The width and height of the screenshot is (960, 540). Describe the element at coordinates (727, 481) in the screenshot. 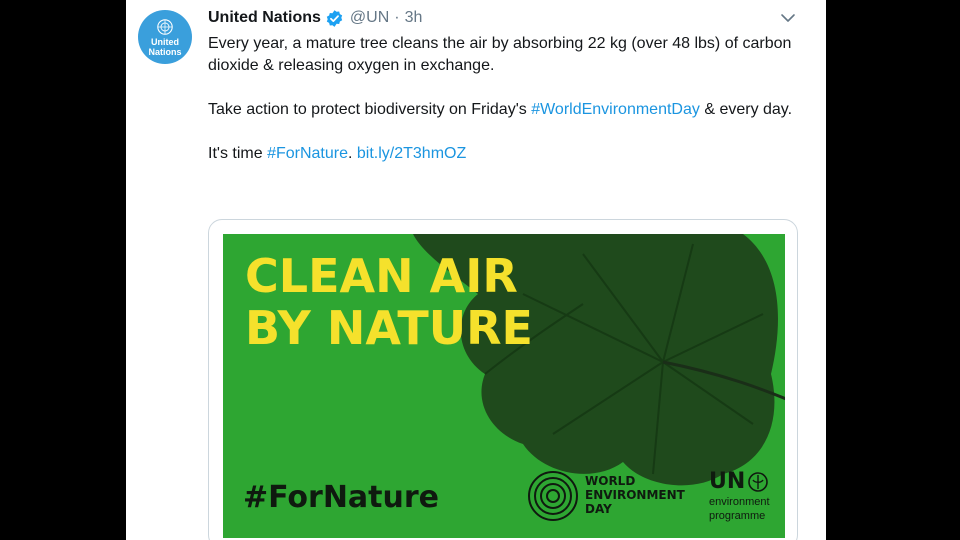

I see `un-mark-text: UN` at that location.